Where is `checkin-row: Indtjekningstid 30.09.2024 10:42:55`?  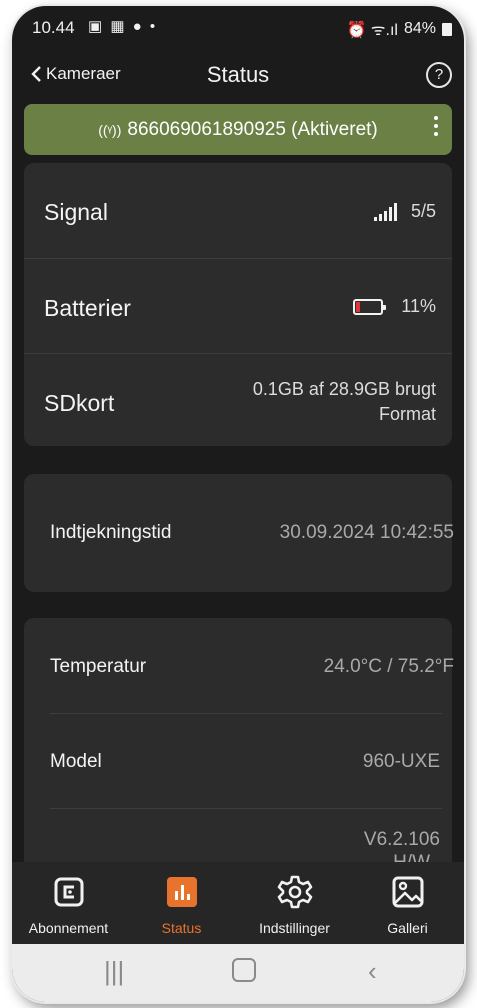
checkin-row: Indtjekningstid 30.09.2024 10:42:55 is located at coordinates (239, 533).